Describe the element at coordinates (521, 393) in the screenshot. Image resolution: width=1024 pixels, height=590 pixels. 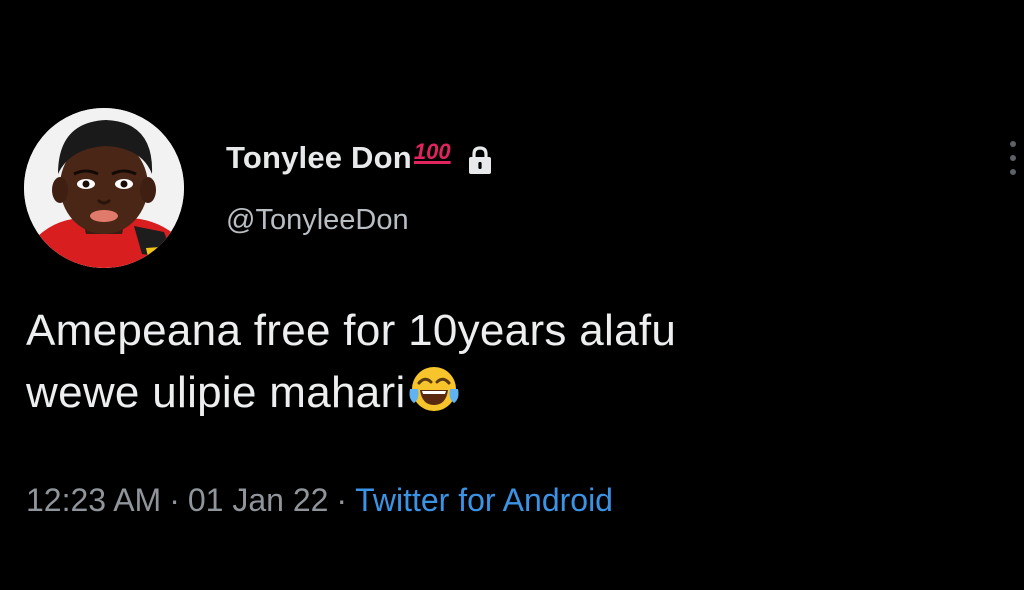
I see `tweet-text-line-2: wewe ulipie mahari` at that location.